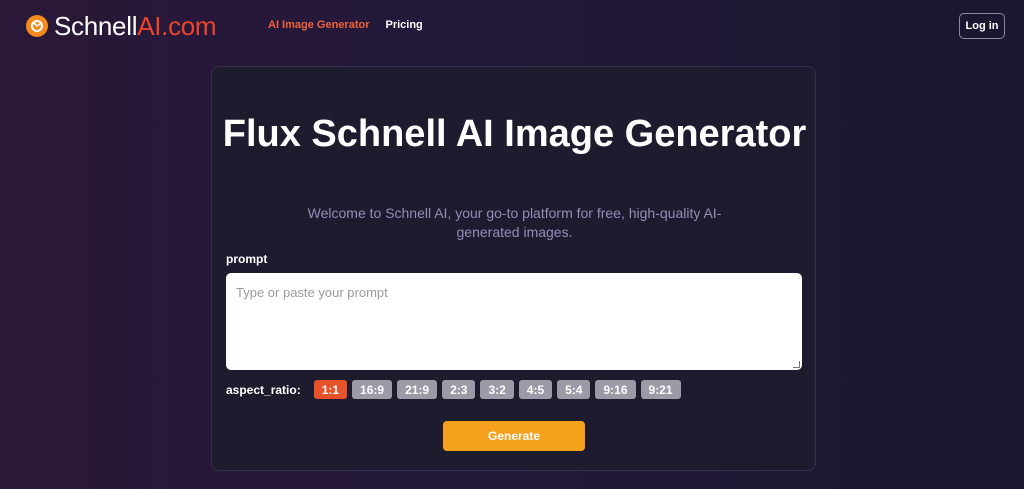  What do you see at coordinates (514, 321) in the screenshot?
I see `prompt-input` at bounding box center [514, 321].